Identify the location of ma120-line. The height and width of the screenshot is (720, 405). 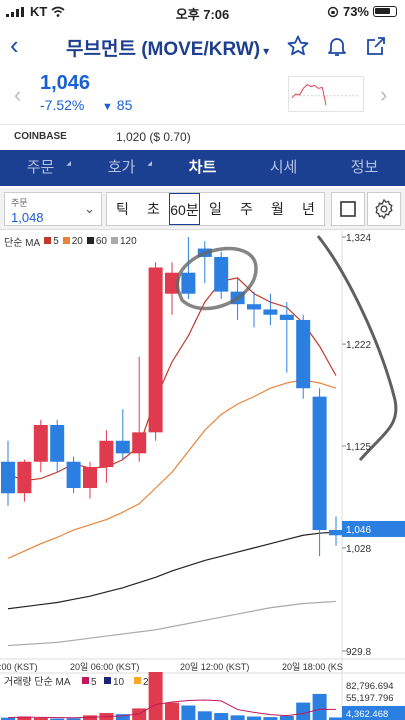
(172, 623).